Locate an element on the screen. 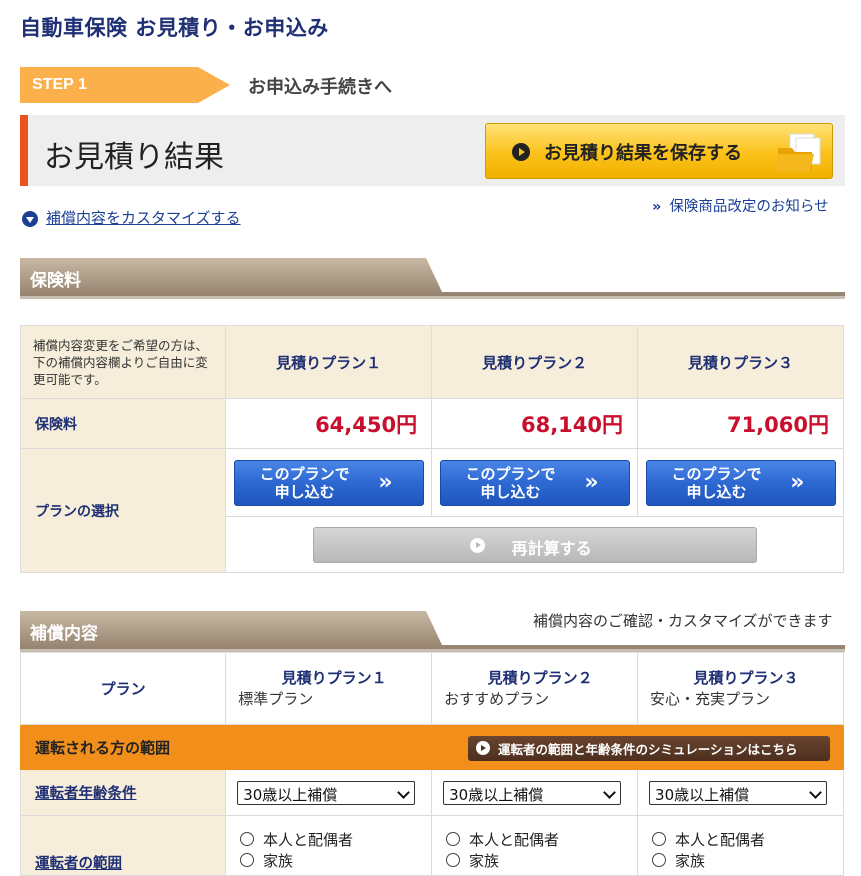  age-cell-3: 30歳以上補償 is located at coordinates (740, 792).